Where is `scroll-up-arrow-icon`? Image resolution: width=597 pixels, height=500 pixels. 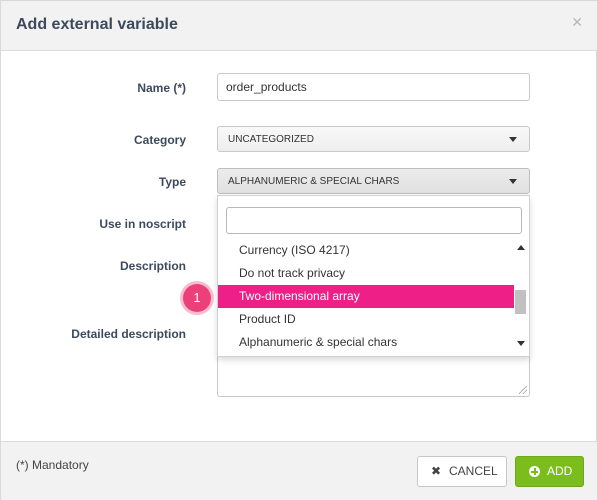 scroll-up-arrow-icon is located at coordinates (521, 247).